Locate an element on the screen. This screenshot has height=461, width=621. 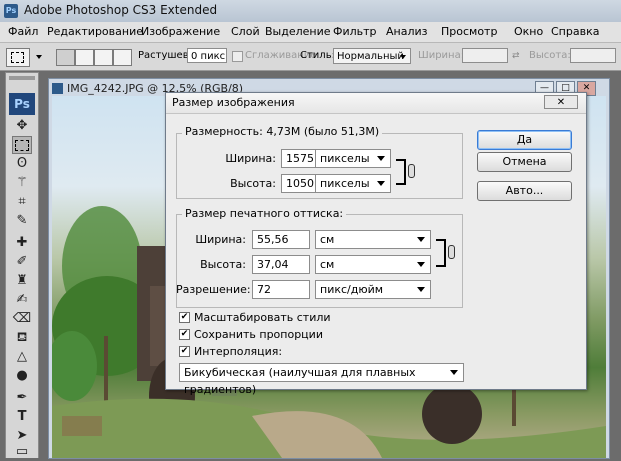
px-width-label: Ширина: is located at coordinates (250, 158).